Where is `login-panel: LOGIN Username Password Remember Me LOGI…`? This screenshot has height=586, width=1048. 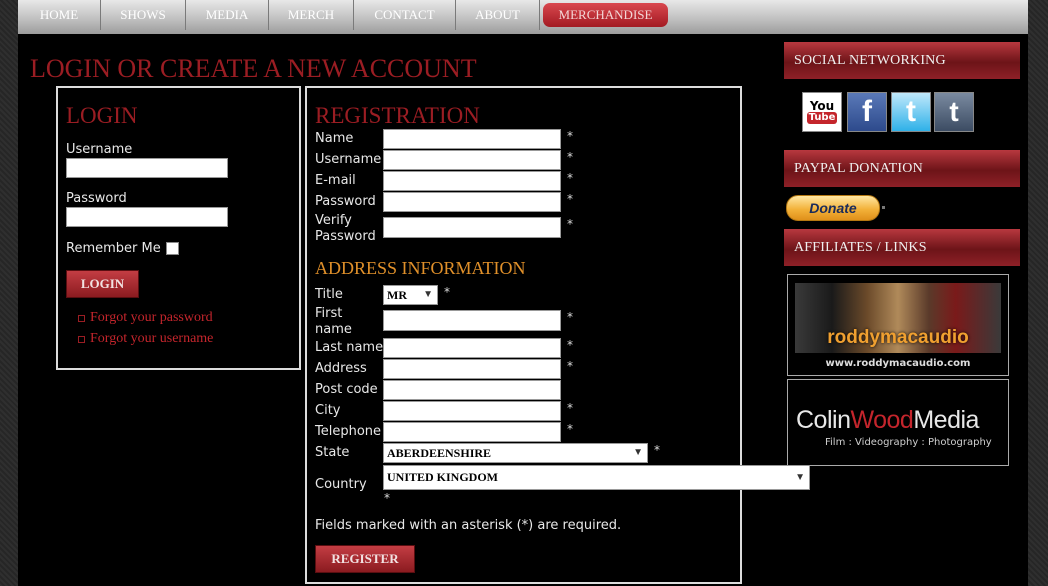 login-panel: LOGIN Username Password Remember Me LOGI… is located at coordinates (178, 228).